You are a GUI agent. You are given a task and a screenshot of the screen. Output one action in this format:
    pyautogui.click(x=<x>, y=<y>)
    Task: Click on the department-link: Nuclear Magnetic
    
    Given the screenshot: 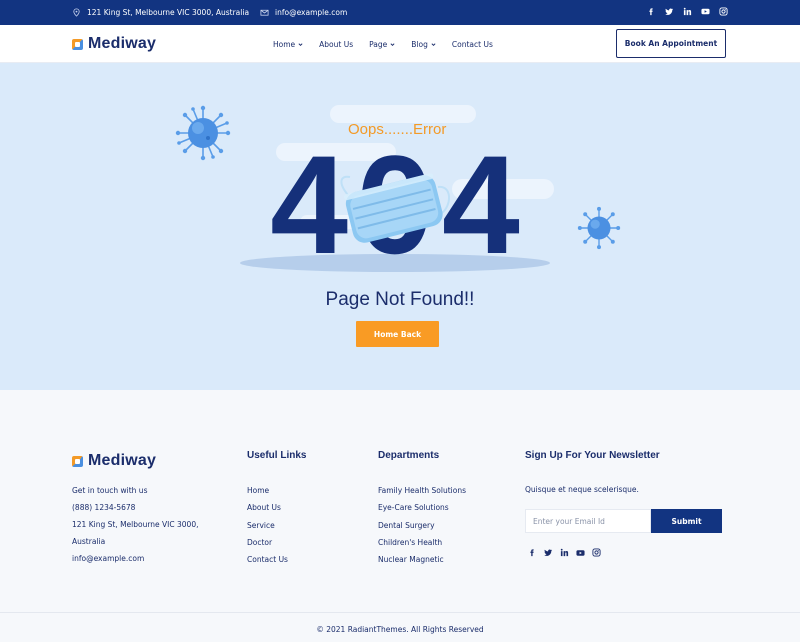 What is the action you would take?
    pyautogui.click(x=422, y=559)
    